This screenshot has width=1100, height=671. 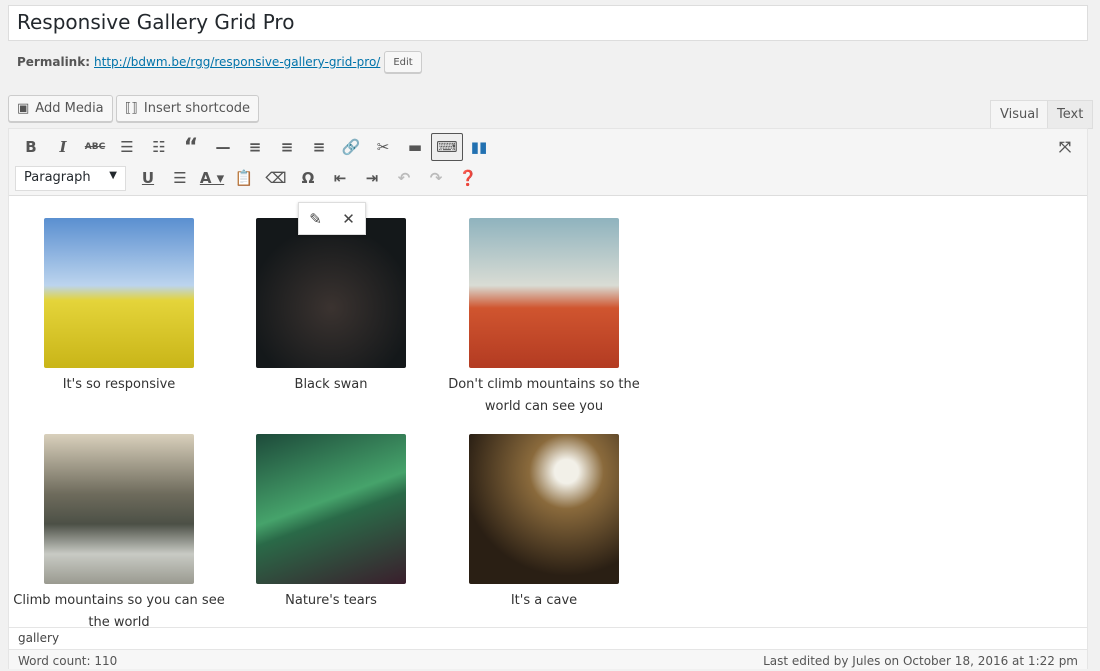 I want to click on gallery-item: Black swan, so click(x=331, y=307).